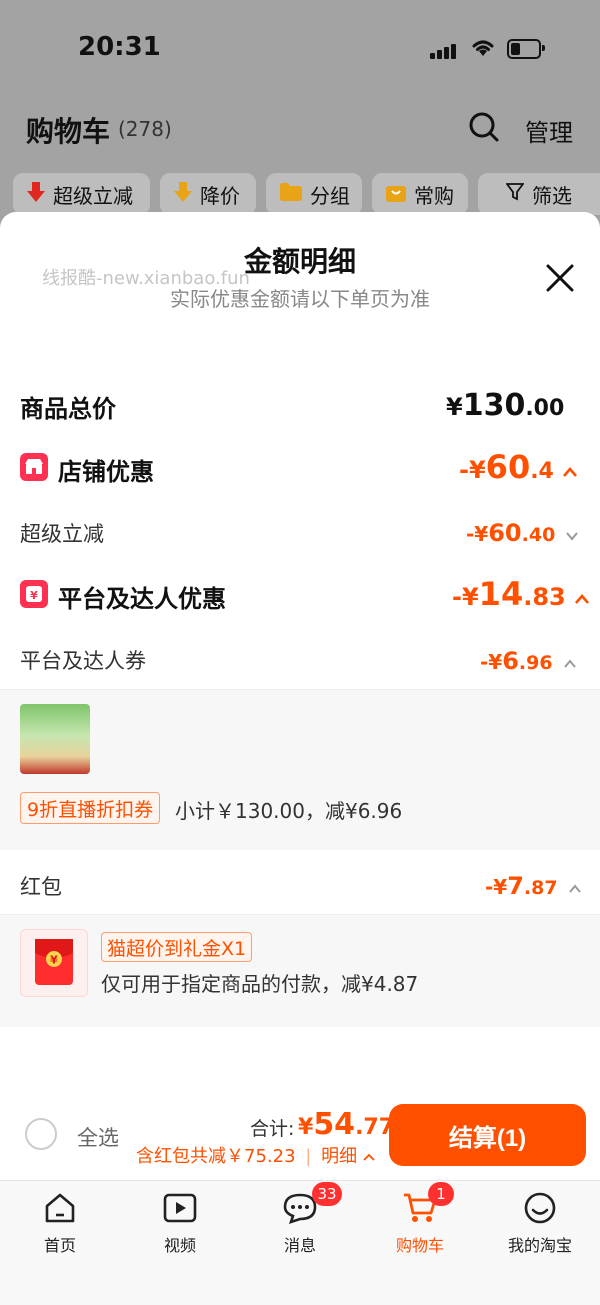  I want to click on cart-count: (278), so click(145, 129).